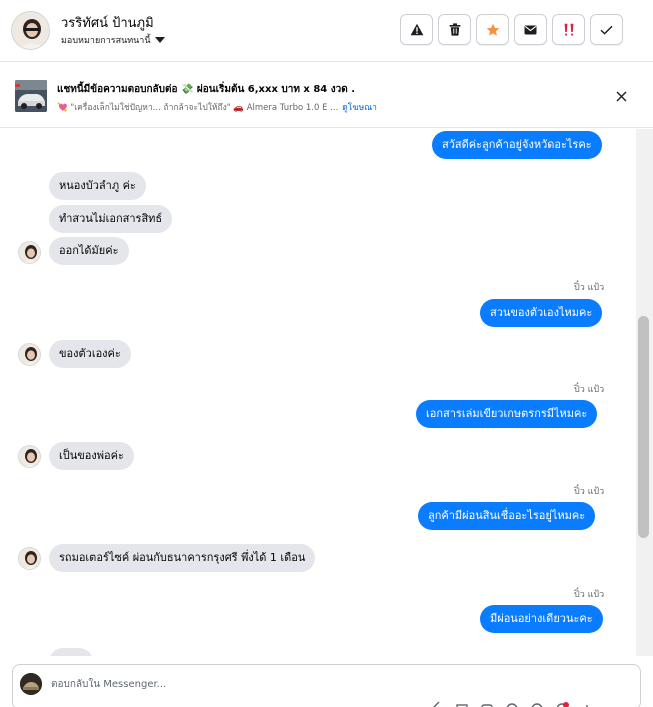  What do you see at coordinates (359, 107) in the screenshot?
I see `view-ad-link: ดูโฆษณา` at bounding box center [359, 107].